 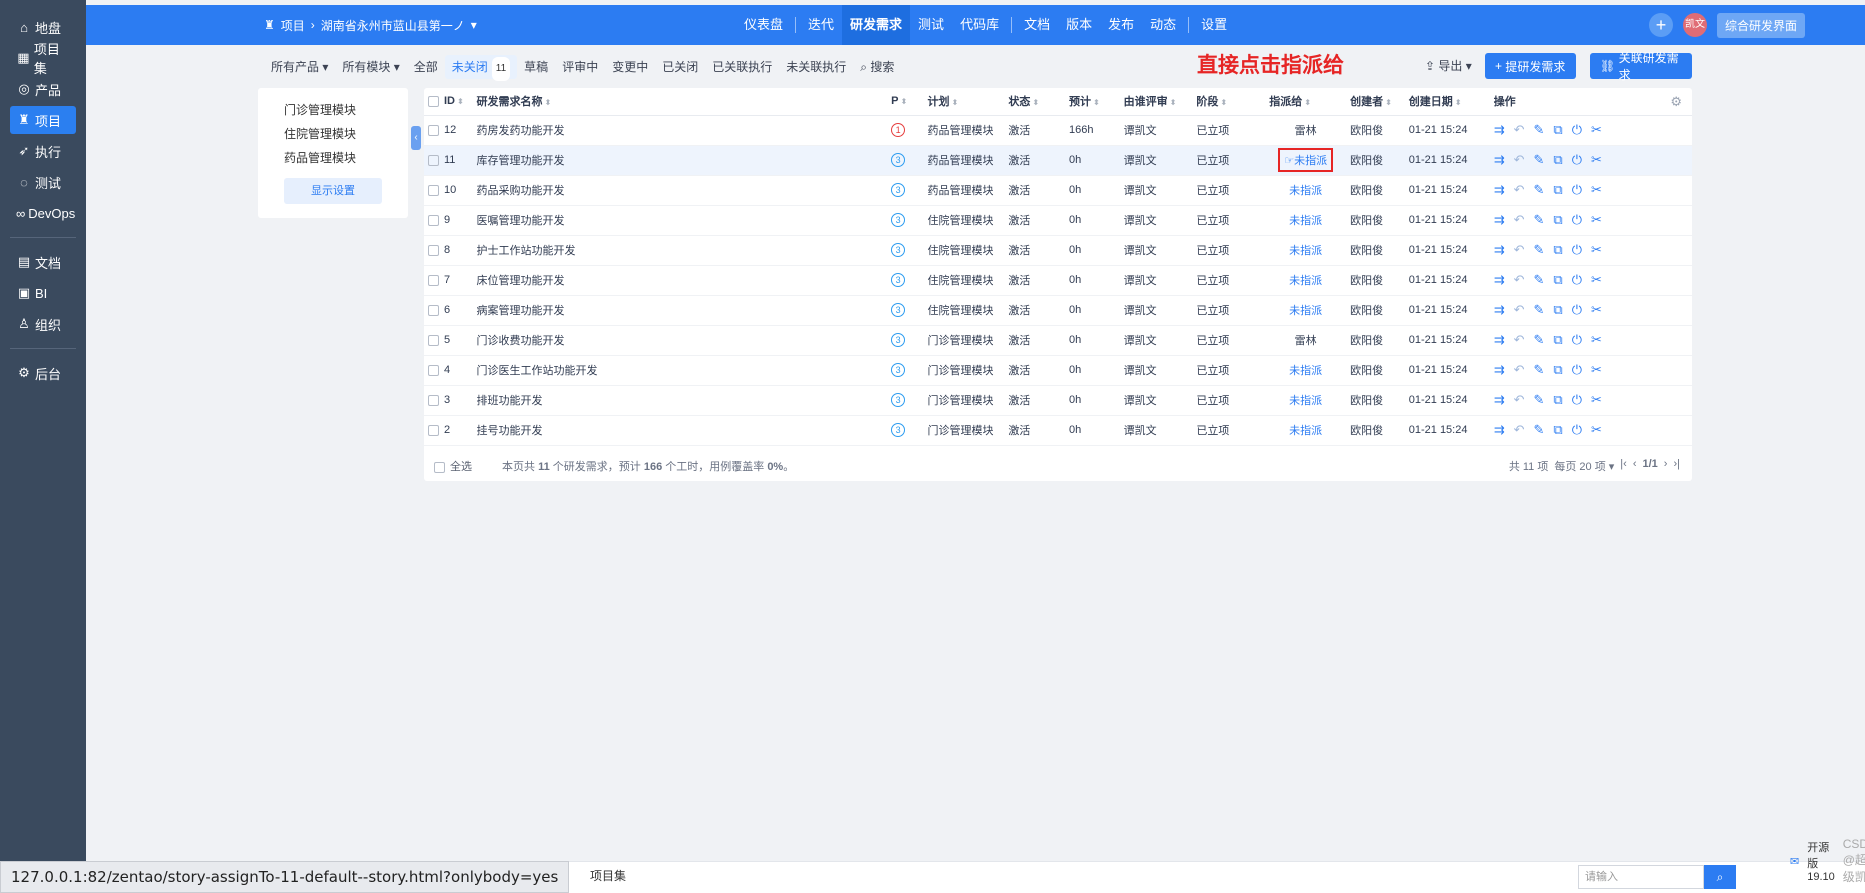 What do you see at coordinates (1163, 25) in the screenshot?
I see `top-nav-item: 动态` at bounding box center [1163, 25].